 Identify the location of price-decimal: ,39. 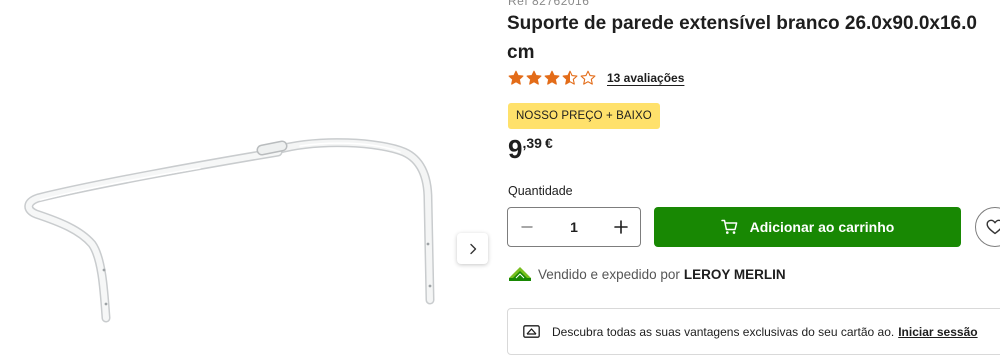
(532, 143).